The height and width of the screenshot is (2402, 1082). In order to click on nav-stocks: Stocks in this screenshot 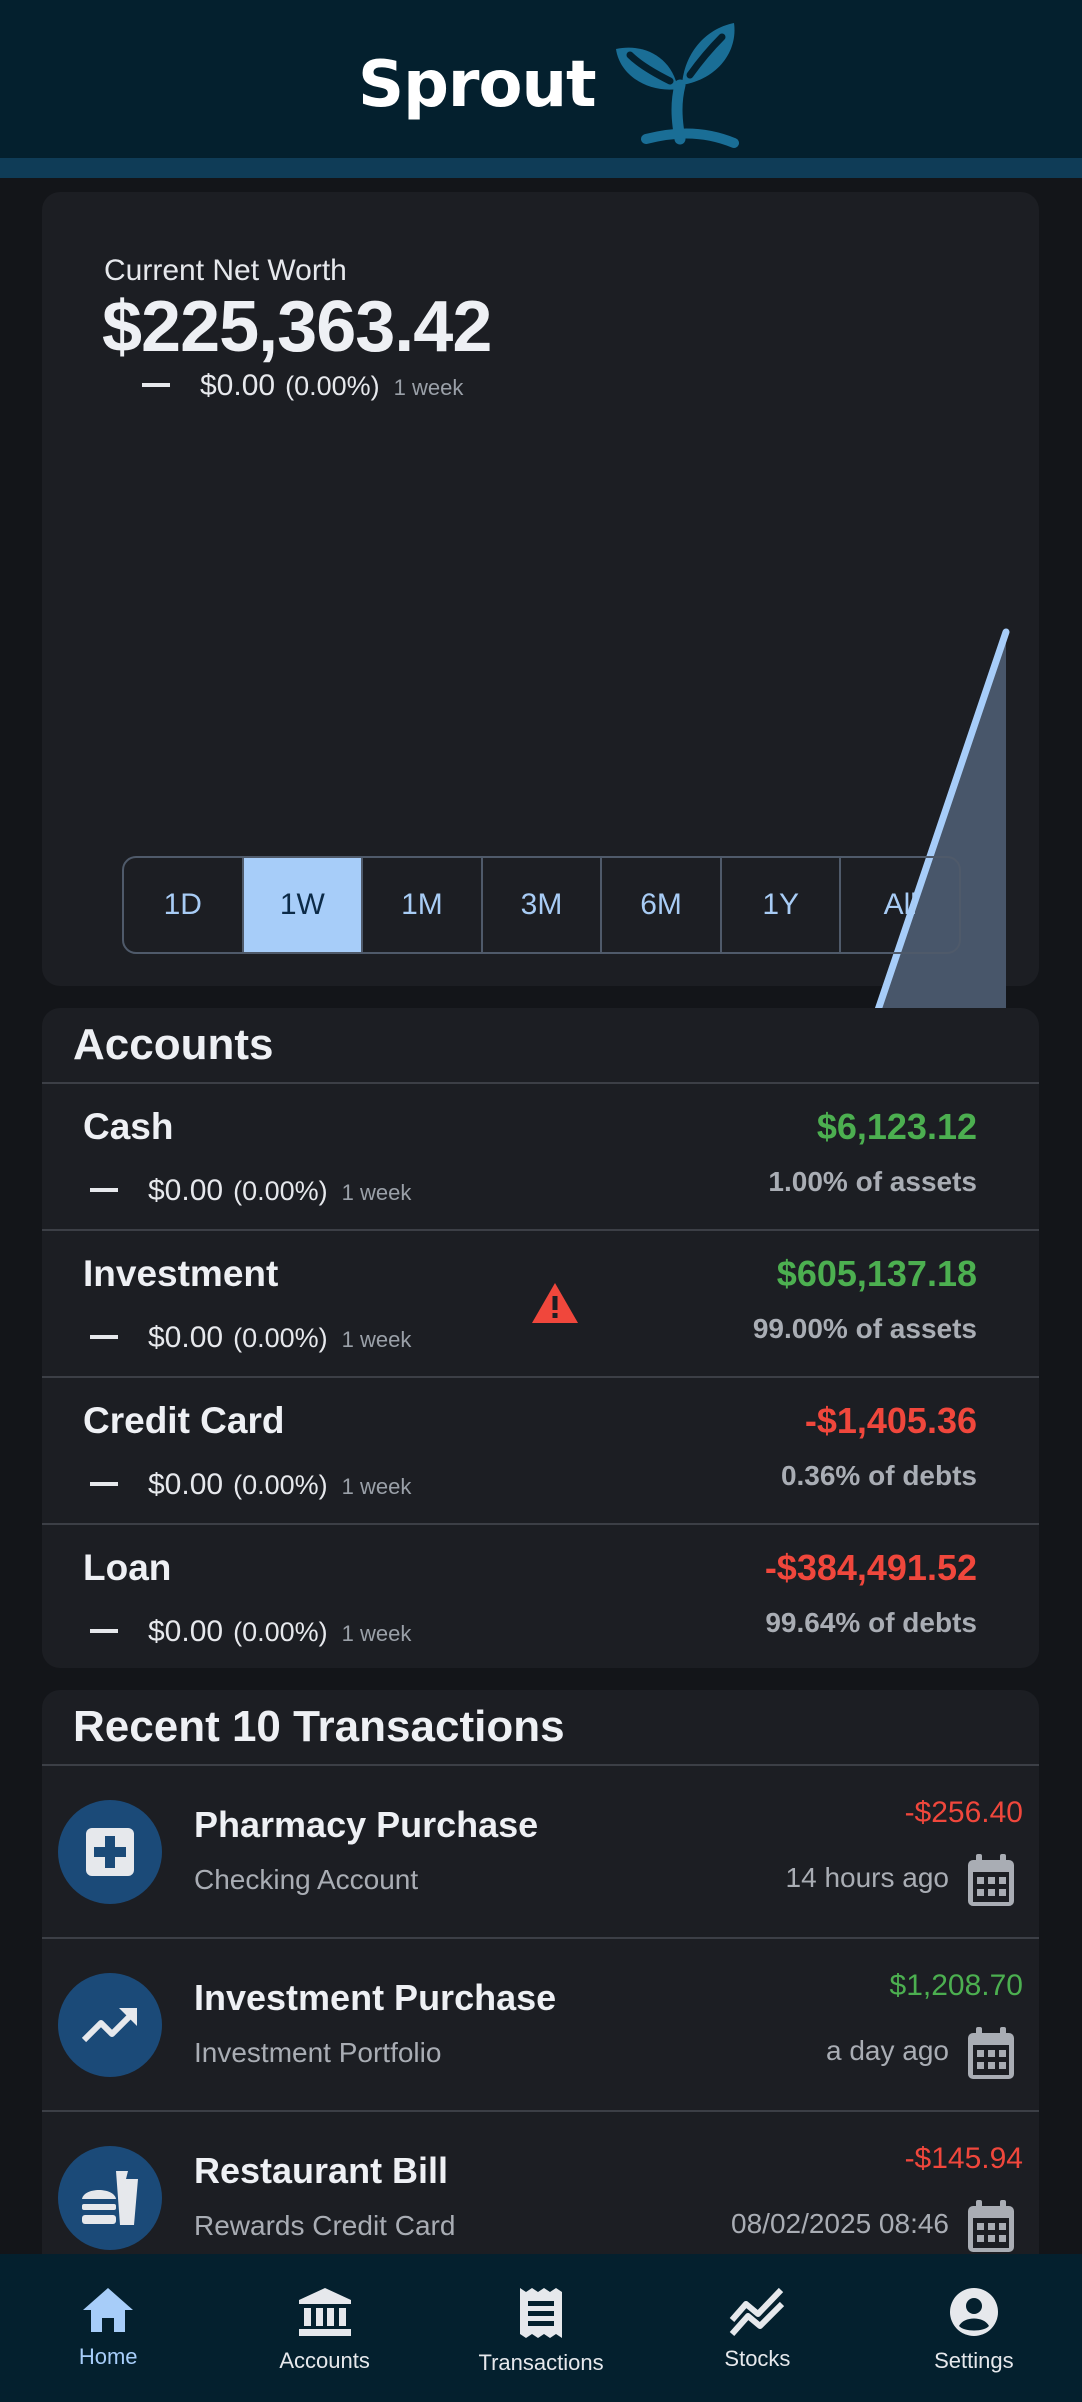, I will do `click(757, 2328)`.